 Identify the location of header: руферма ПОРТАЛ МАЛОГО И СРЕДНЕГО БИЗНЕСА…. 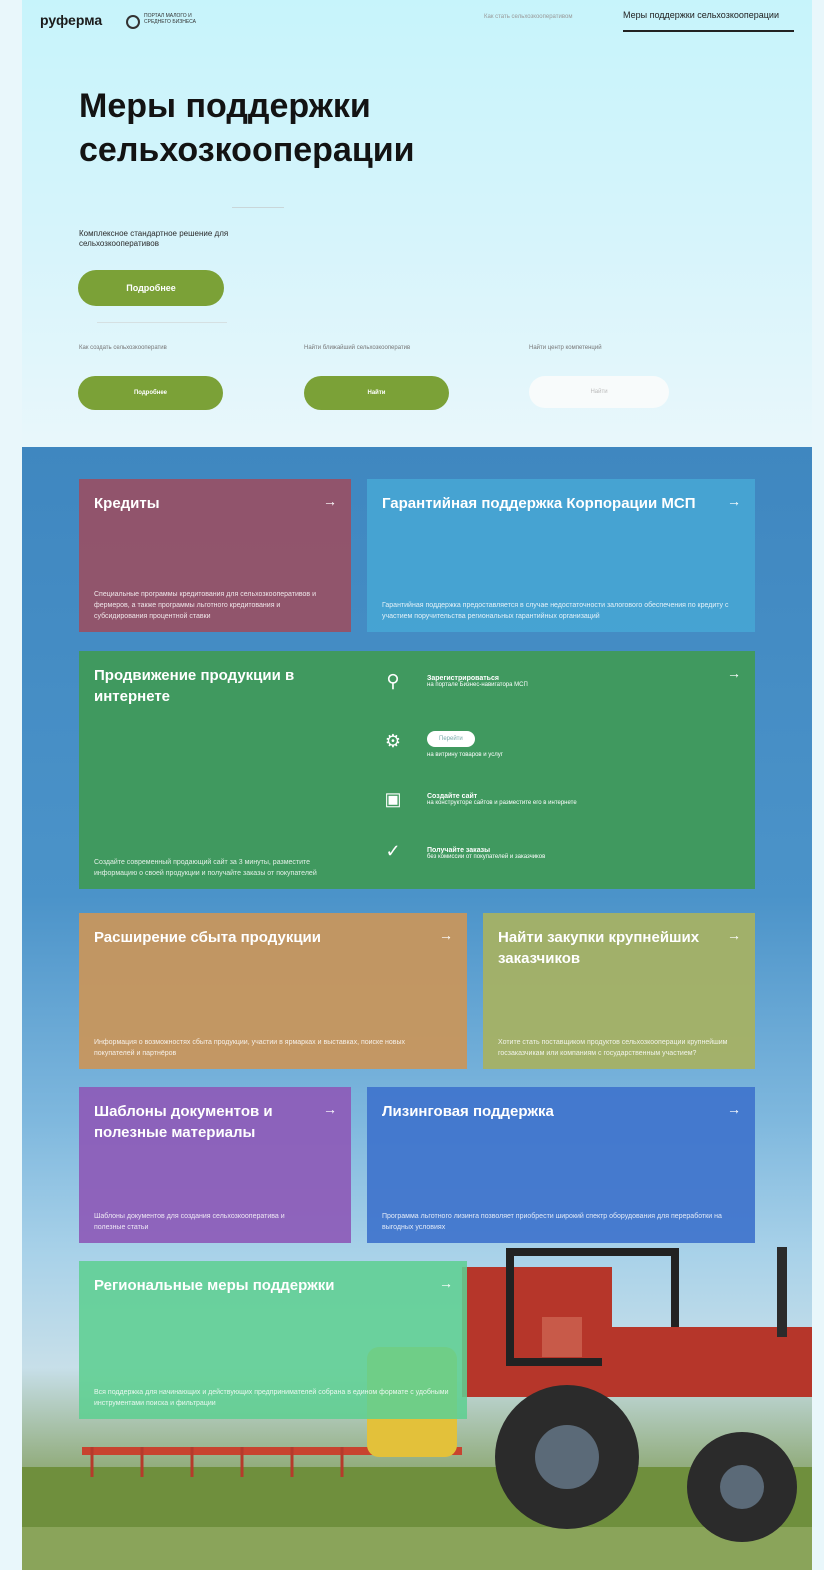
(417, 20).